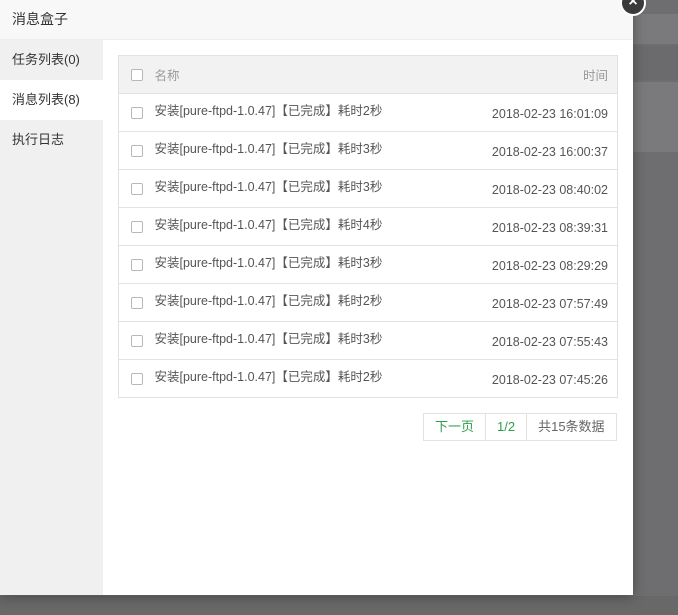  What do you see at coordinates (136, 75) in the screenshot?
I see `select-all-checkbox` at bounding box center [136, 75].